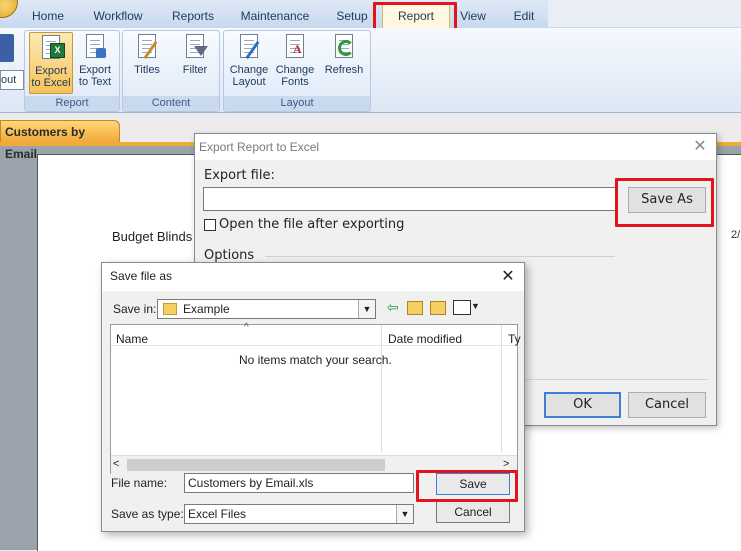 The height and width of the screenshot is (551, 741). I want to click on options-label: Options, so click(229, 255).